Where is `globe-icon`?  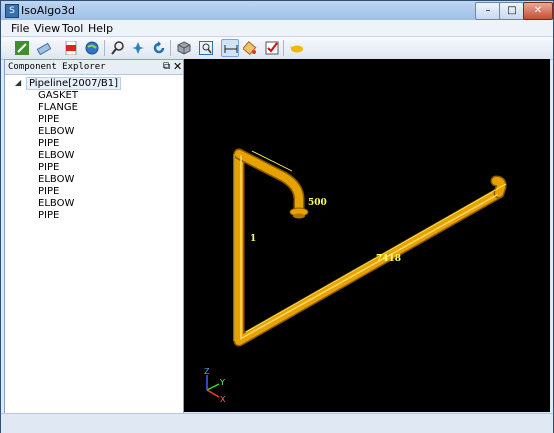
globe-icon is located at coordinates (92, 48).